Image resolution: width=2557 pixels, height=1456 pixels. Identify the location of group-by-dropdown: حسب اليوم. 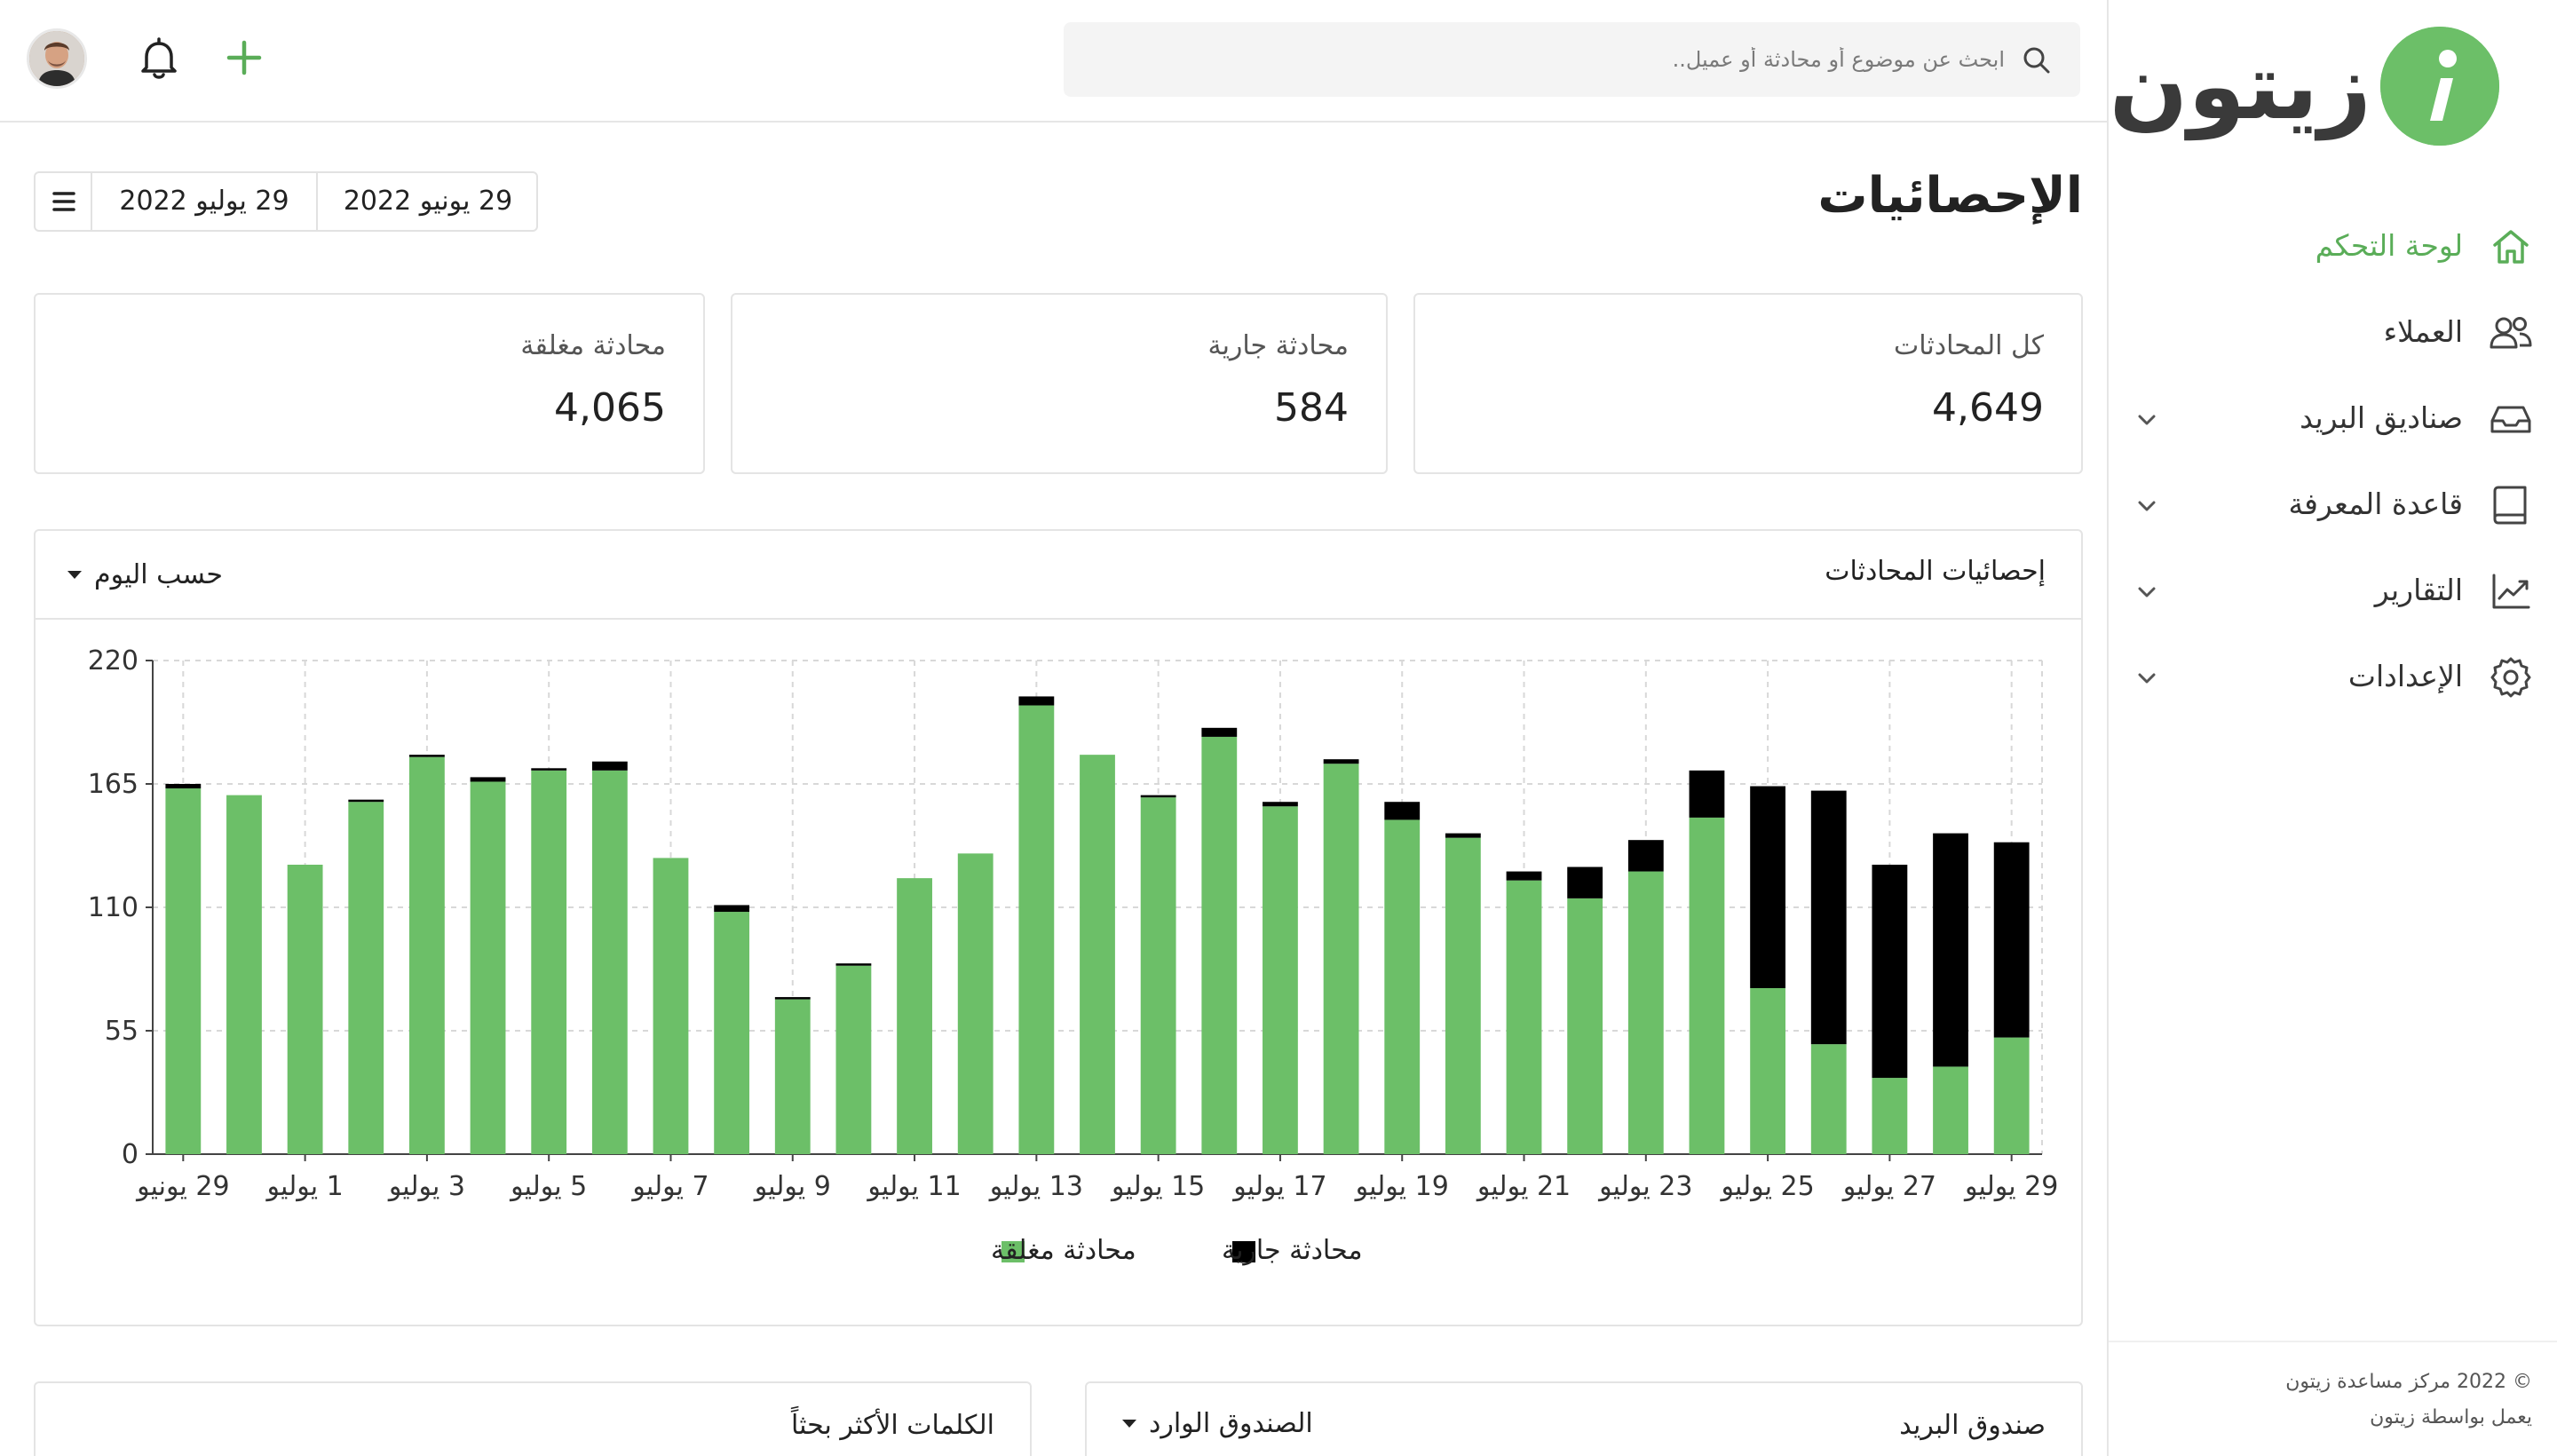
(145, 574).